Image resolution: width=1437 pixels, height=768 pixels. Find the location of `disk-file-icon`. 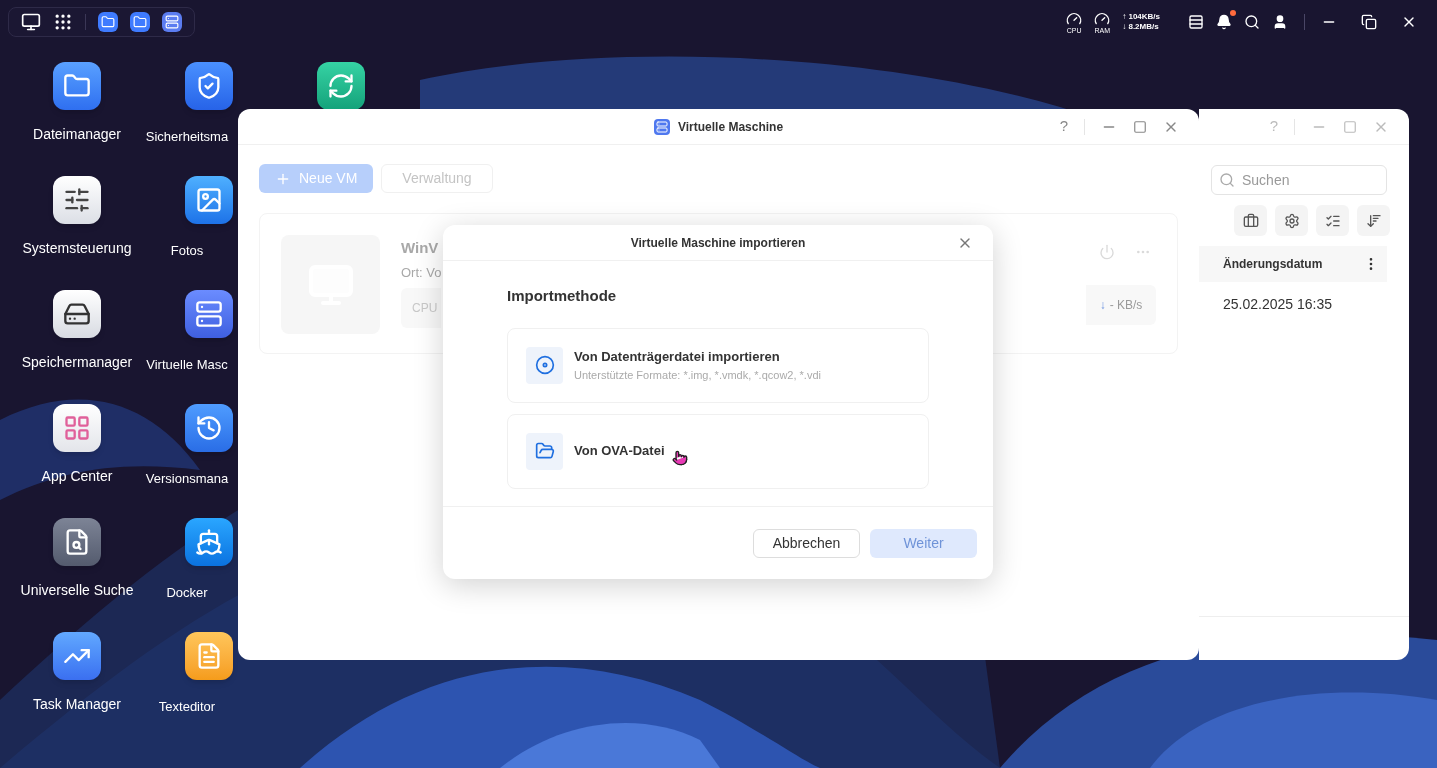

disk-file-icon is located at coordinates (544, 365).